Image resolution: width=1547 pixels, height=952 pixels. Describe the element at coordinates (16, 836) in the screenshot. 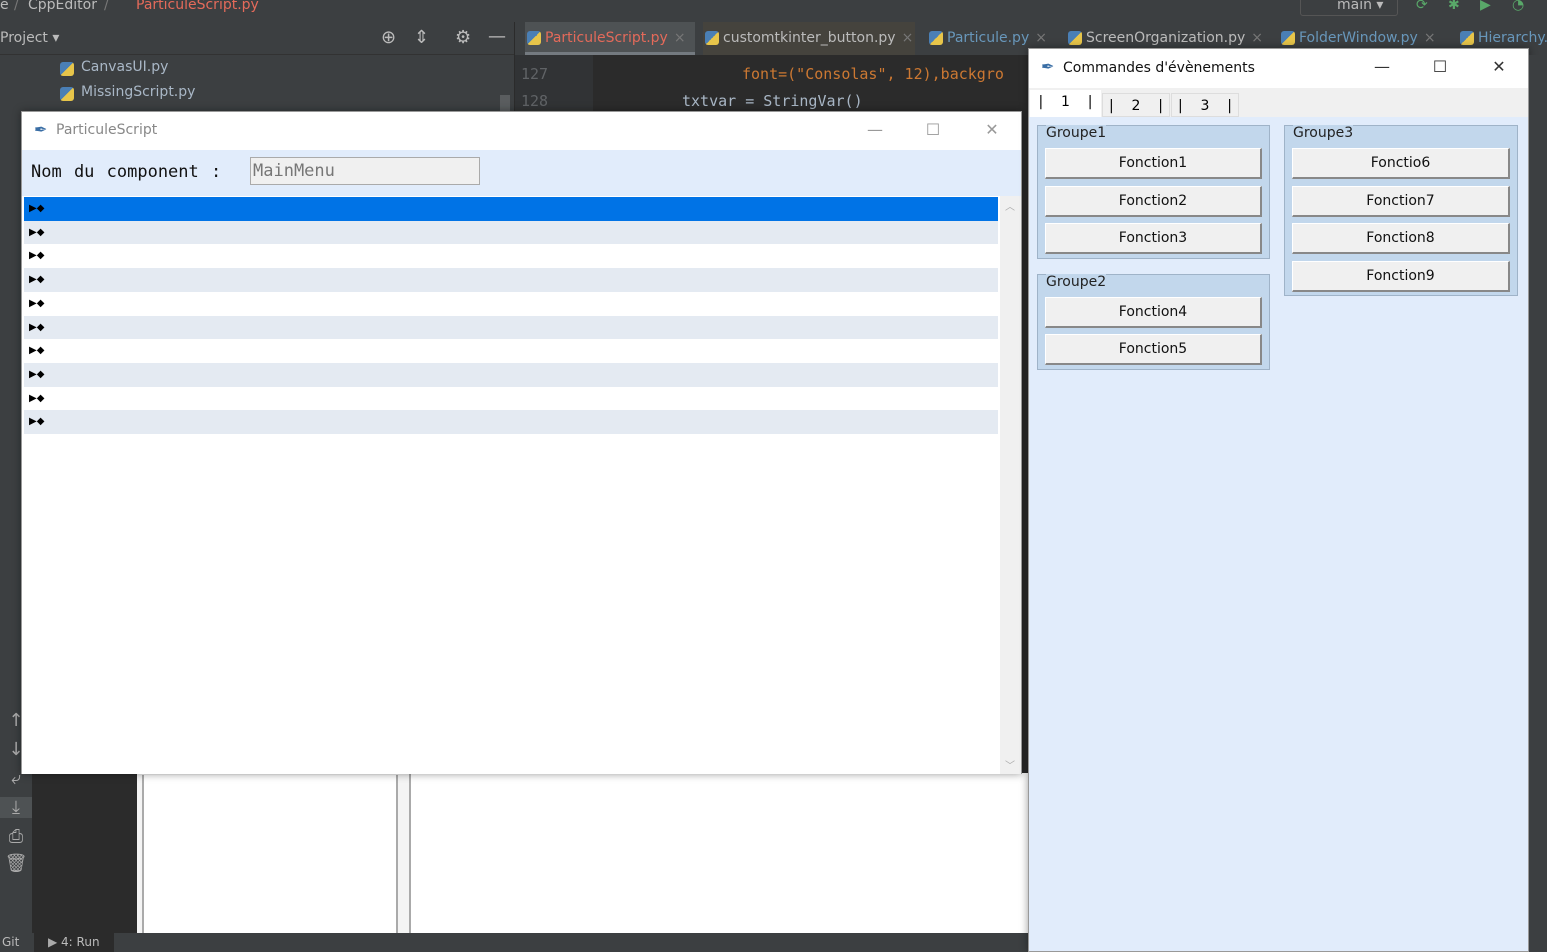

I see `print-icon: ⎙` at that location.